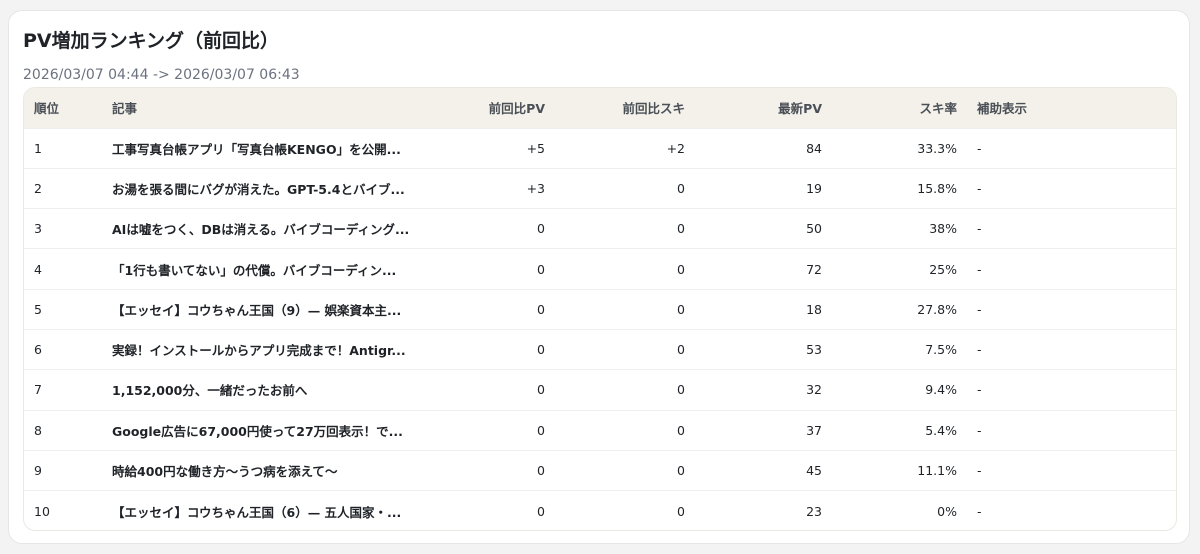  Describe the element at coordinates (943, 269) in the screenshot. I see `cell-suki-rate: 25%` at that location.